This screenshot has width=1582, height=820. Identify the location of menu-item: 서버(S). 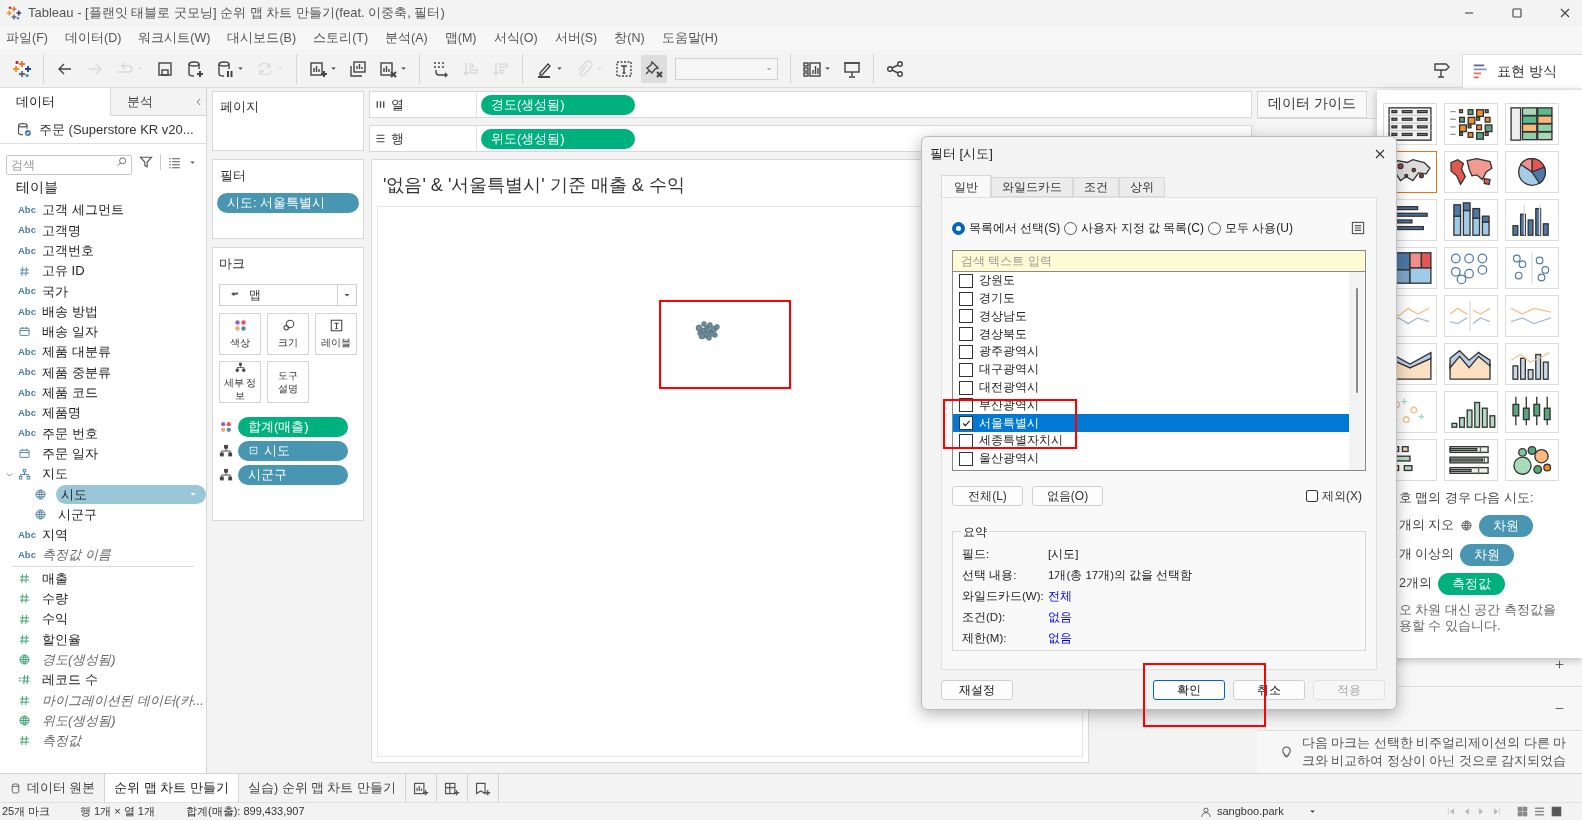
(576, 38).